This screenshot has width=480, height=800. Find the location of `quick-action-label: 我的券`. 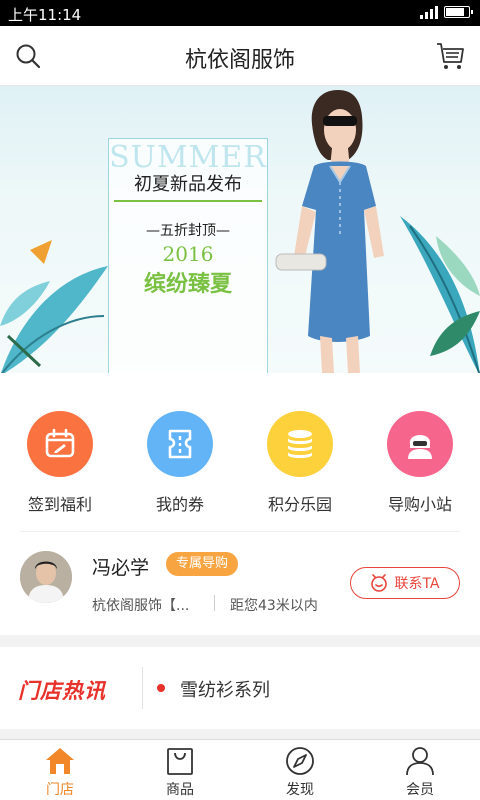

quick-action-label: 我的券 is located at coordinates (179, 504).